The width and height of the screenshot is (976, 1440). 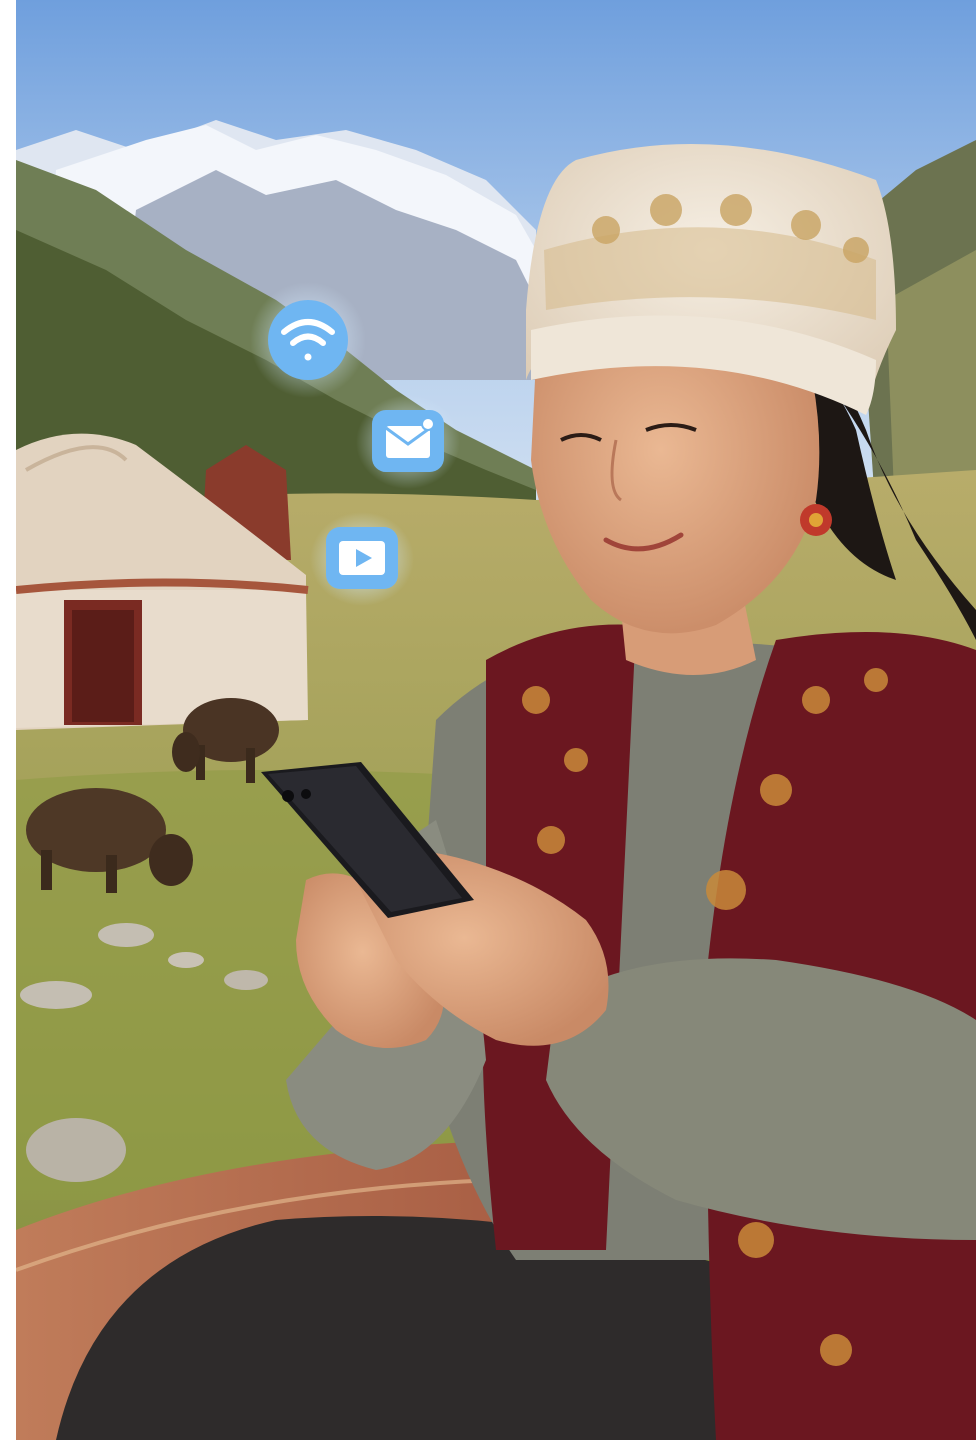 What do you see at coordinates (308, 340) in the screenshot?
I see `wifi-badge` at bounding box center [308, 340].